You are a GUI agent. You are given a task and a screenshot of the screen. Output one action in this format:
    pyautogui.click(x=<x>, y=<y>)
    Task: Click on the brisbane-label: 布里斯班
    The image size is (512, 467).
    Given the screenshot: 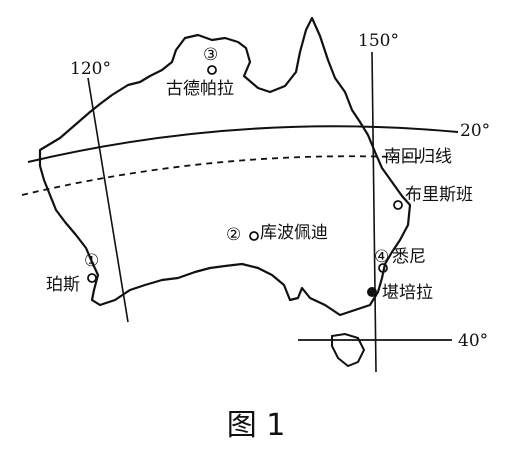 What is the action you would take?
    pyautogui.click(x=439, y=195)
    